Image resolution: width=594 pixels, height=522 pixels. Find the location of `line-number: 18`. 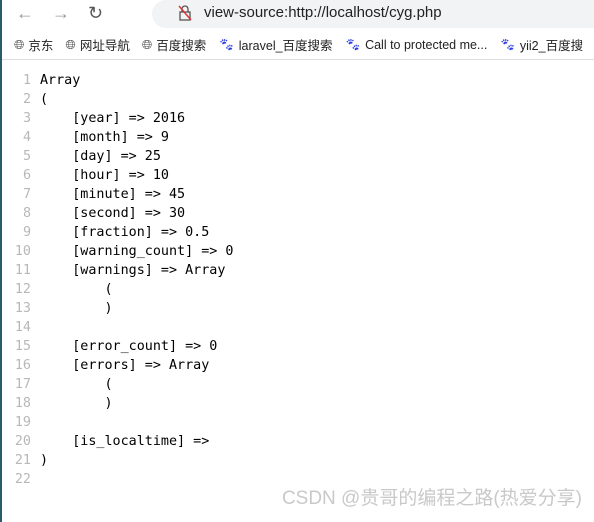

line-number: 18 is located at coordinates (22, 403).